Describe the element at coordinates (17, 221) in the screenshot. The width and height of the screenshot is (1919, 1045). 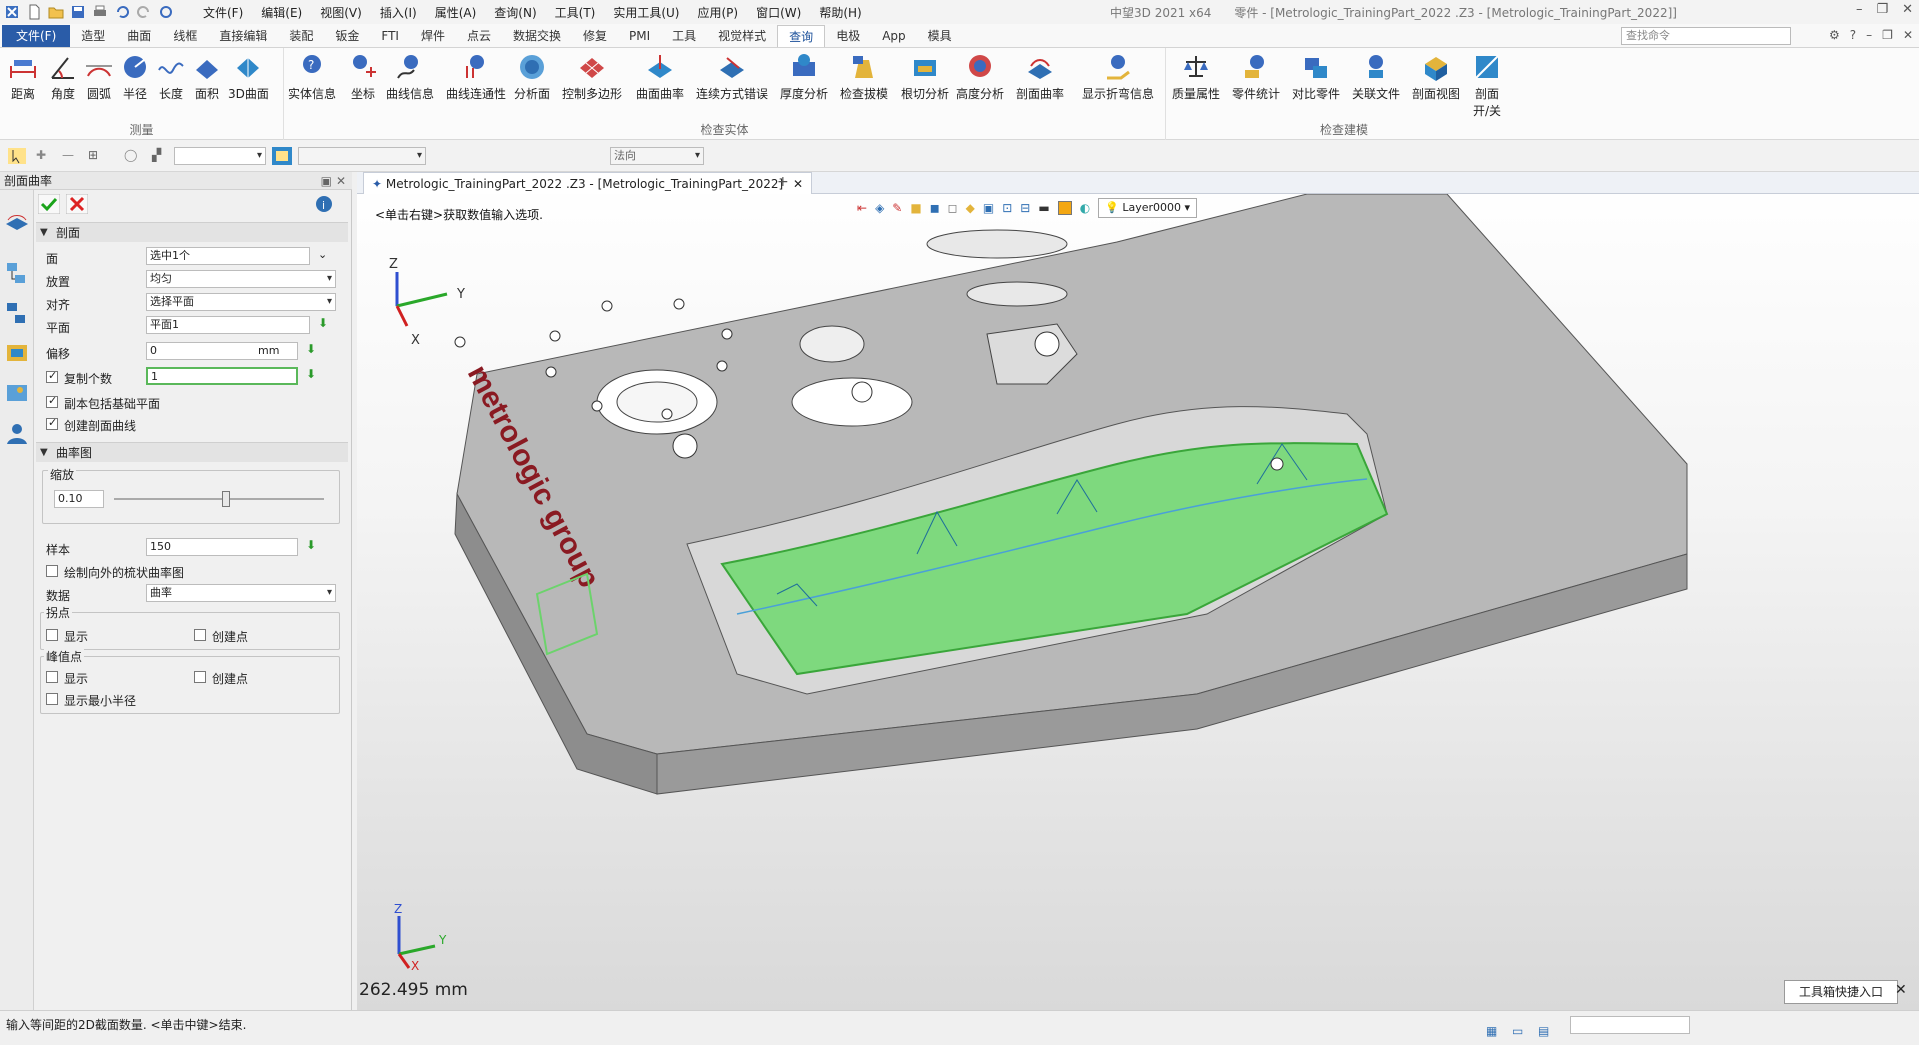
I see `section-curvature-tab-icon` at that location.